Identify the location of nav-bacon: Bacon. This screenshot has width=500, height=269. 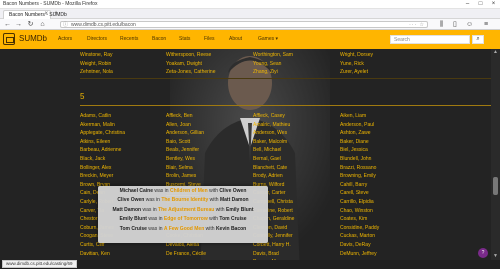
(159, 39).